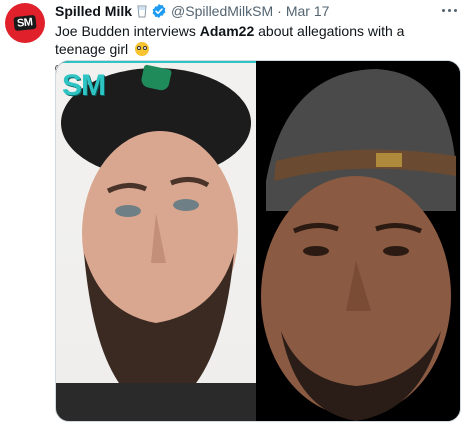 The width and height of the screenshot is (463, 422). I want to click on verified-badge-icon, so click(159, 11).